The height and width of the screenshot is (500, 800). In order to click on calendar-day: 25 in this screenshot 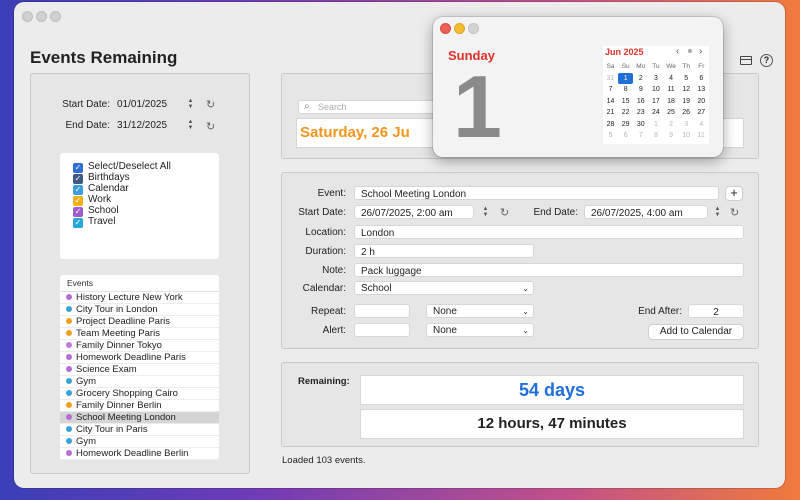, I will do `click(671, 113)`.